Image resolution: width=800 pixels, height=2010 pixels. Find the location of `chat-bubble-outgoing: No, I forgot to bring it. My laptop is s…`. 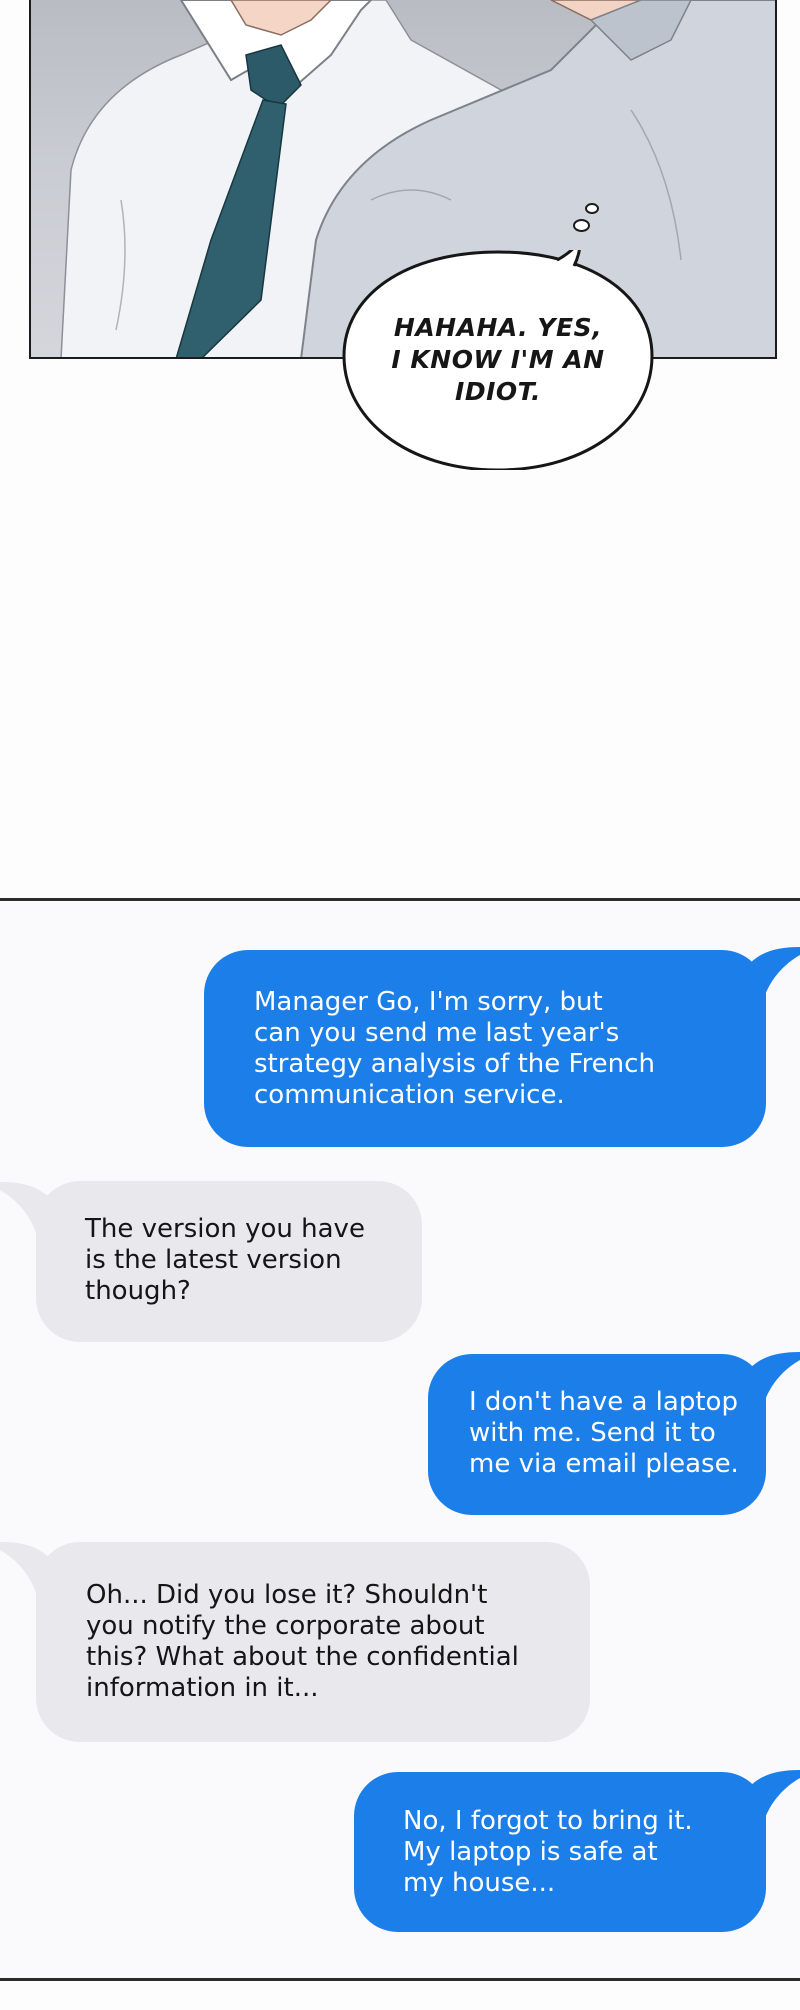

chat-bubble-outgoing: No, I forgot to bring it. My laptop is s… is located at coordinates (560, 1852).